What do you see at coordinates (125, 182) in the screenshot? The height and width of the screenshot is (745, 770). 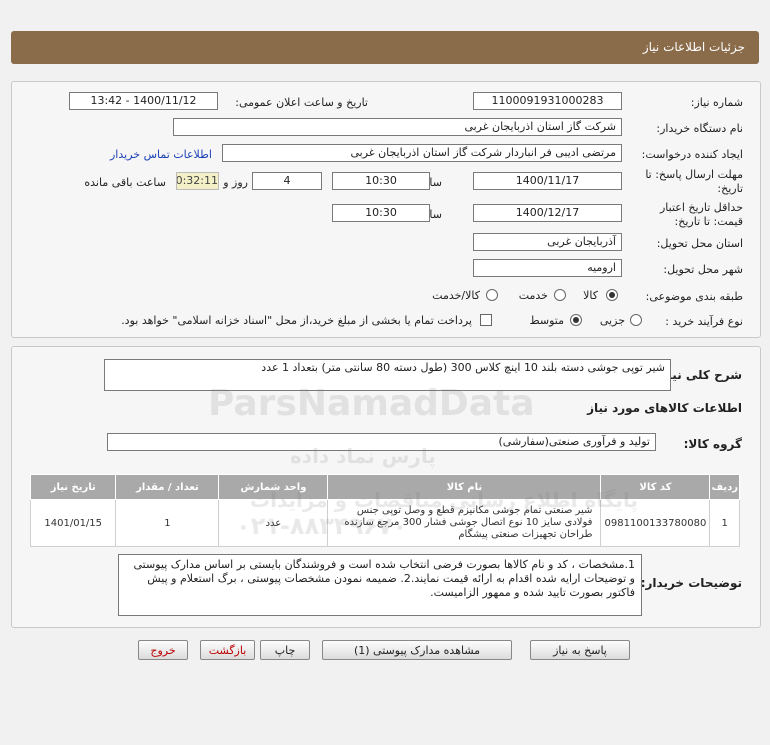 I see `remaining-label: ساعت باقی مانده` at bounding box center [125, 182].